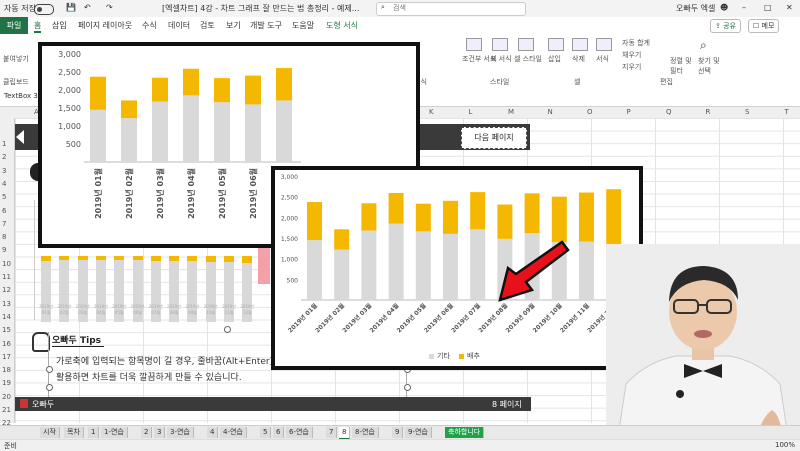  Describe the element at coordinates (451, 9) in the screenshot. I see `search-box: ⌕ 검색` at that location.